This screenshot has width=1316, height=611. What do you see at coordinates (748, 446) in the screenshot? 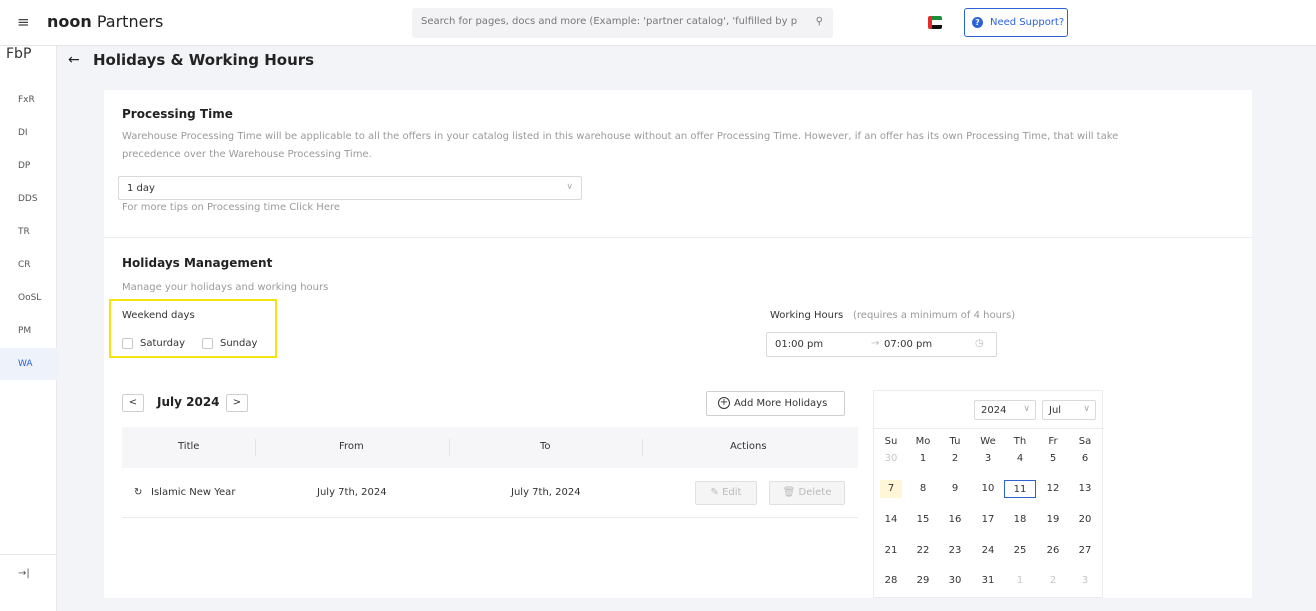
I see `column-actions: Actions` at bounding box center [748, 446].